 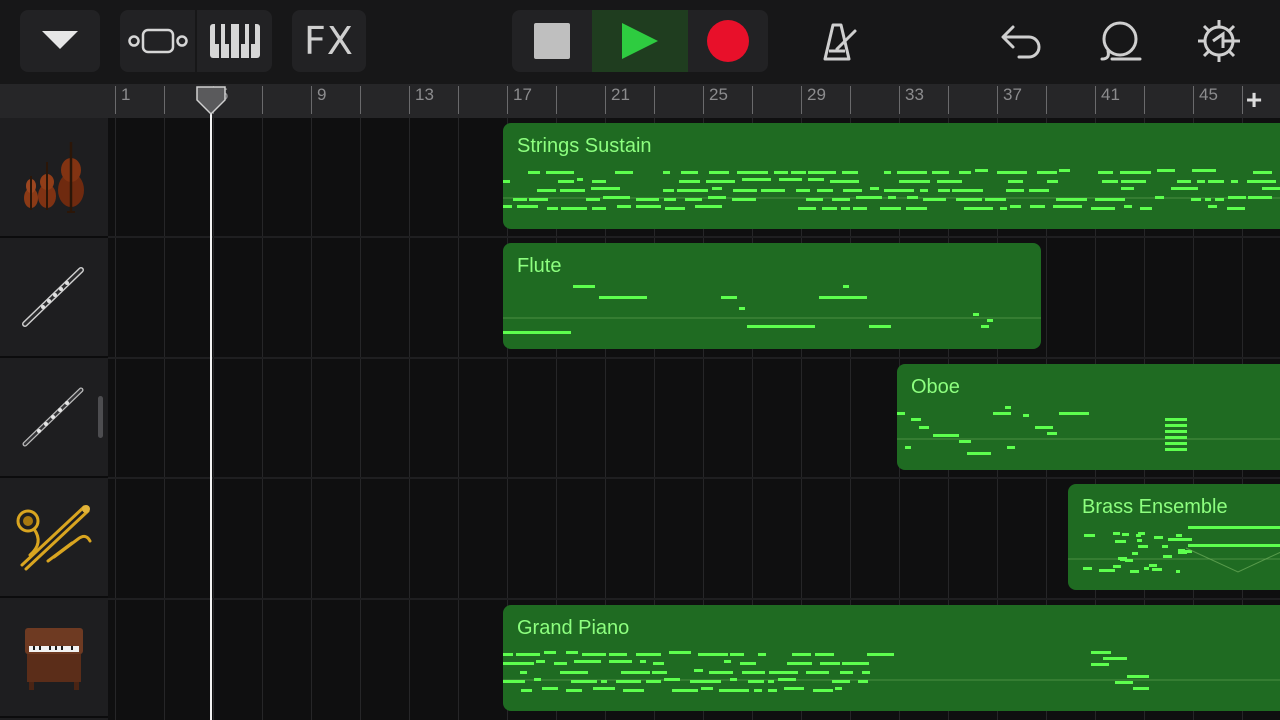 I want to click on track-view-button, so click(x=158, y=41).